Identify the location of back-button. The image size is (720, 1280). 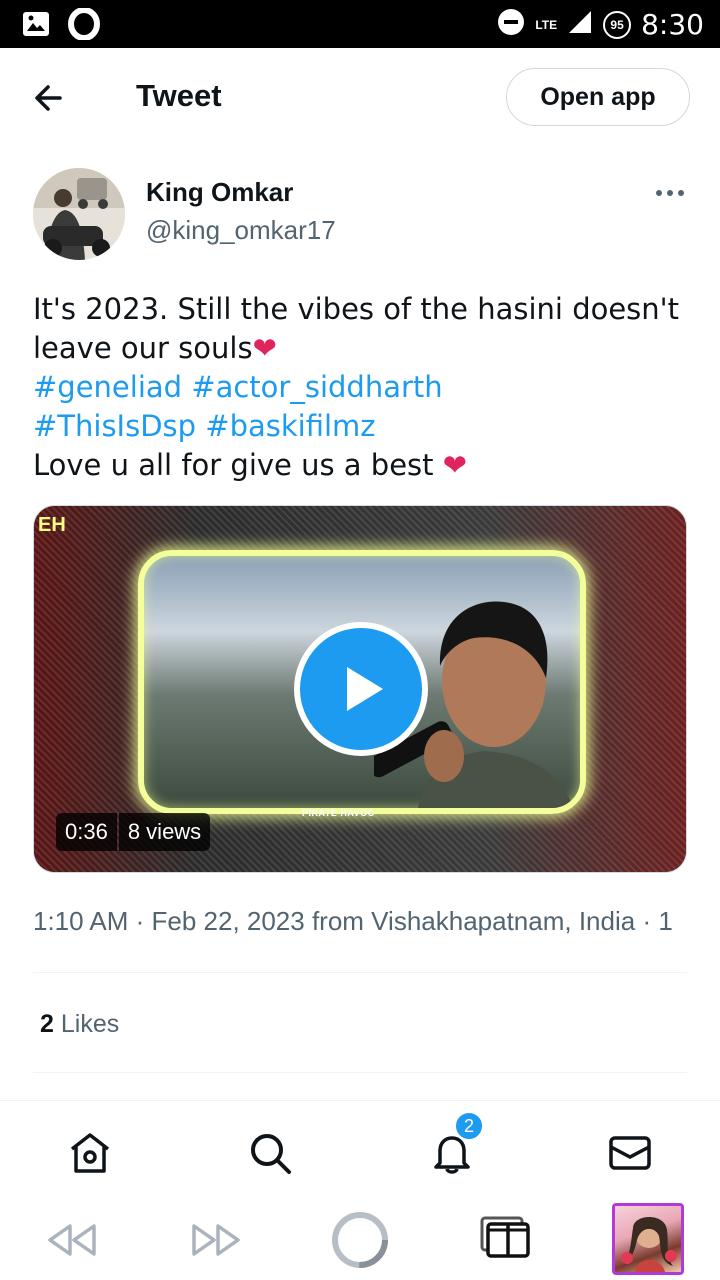
(50, 98).